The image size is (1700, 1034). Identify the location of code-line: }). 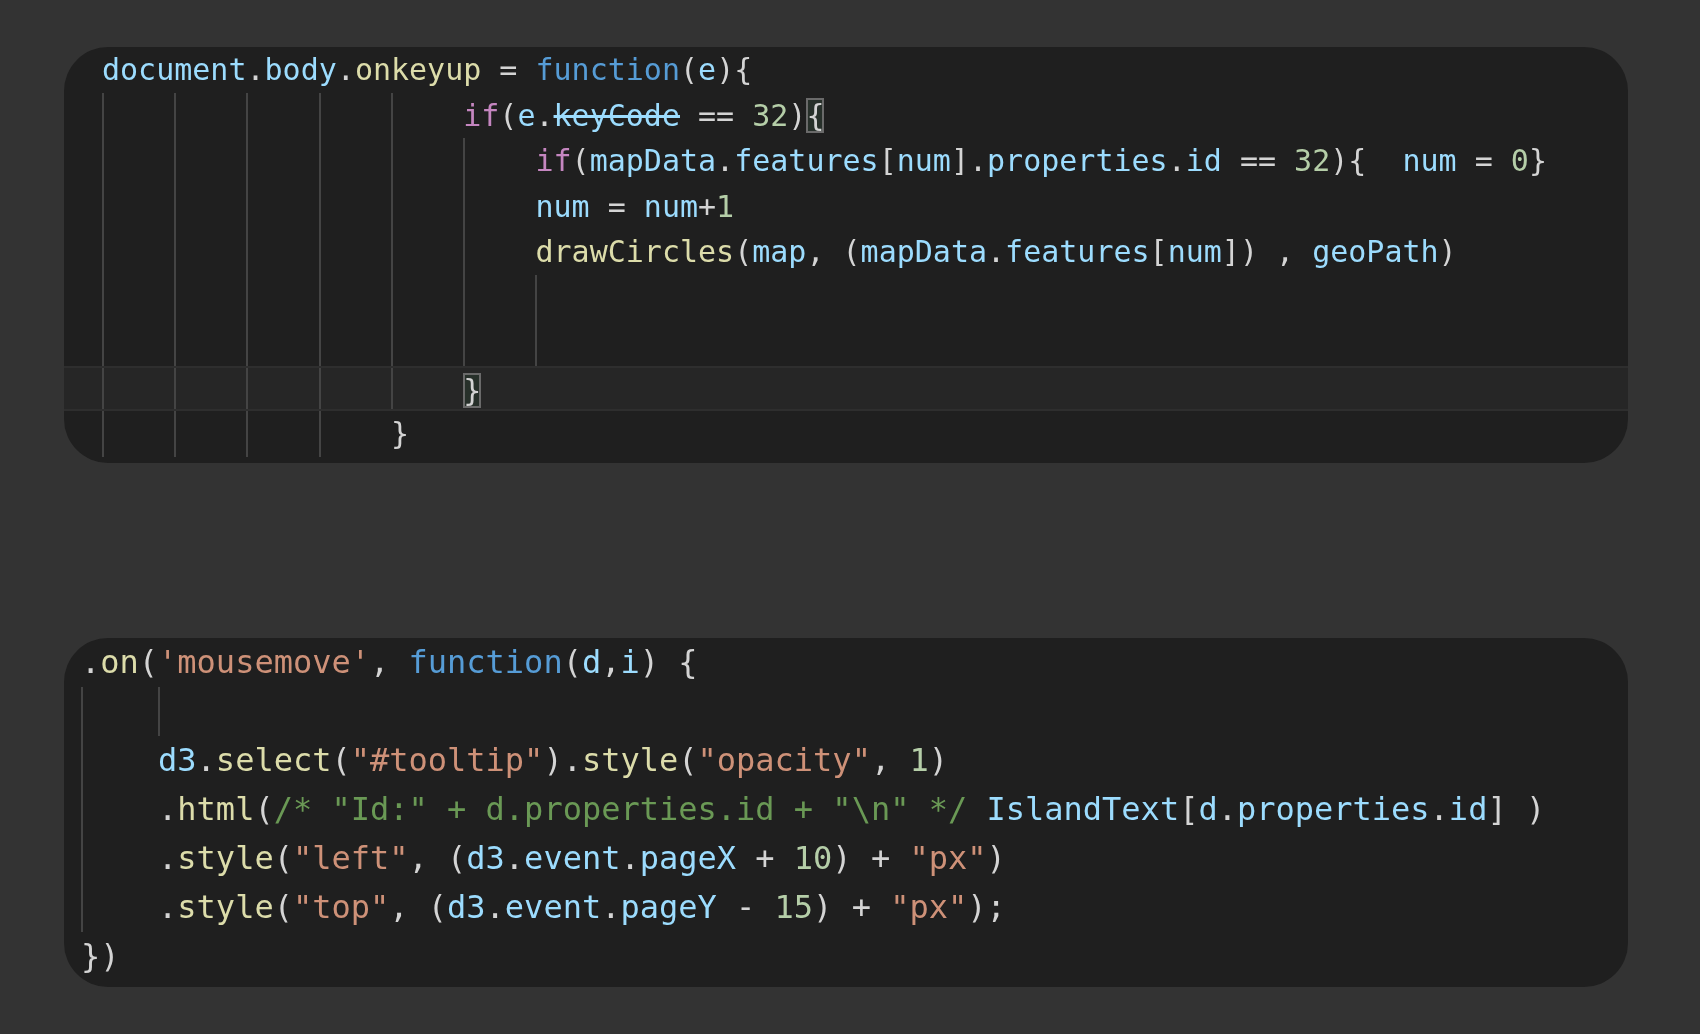
(100, 955).